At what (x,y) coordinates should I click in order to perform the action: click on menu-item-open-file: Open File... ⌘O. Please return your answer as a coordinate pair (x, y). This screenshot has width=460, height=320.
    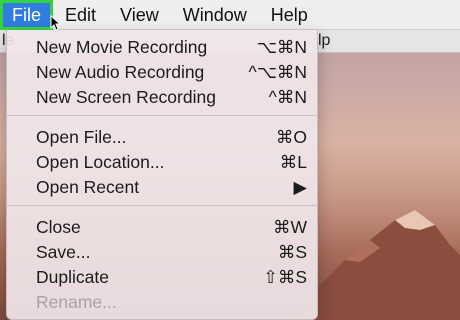
    Looking at the image, I should click on (162, 136).